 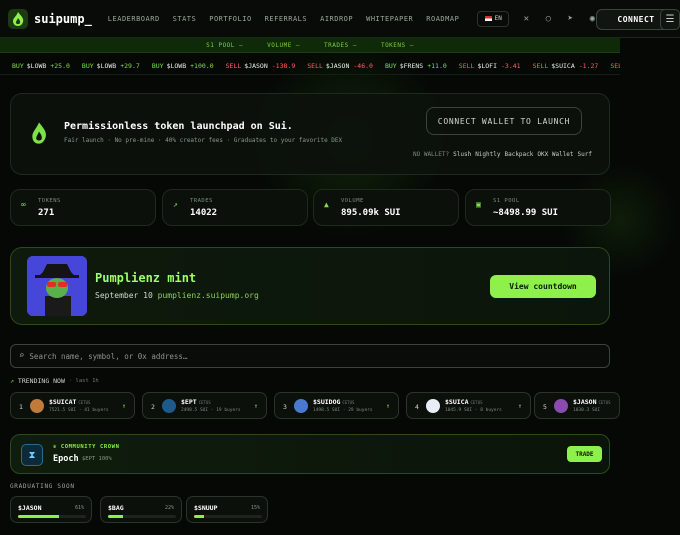 What do you see at coordinates (206, 508) in the screenshot?
I see `graduating-token-name: $SNUUP` at bounding box center [206, 508].